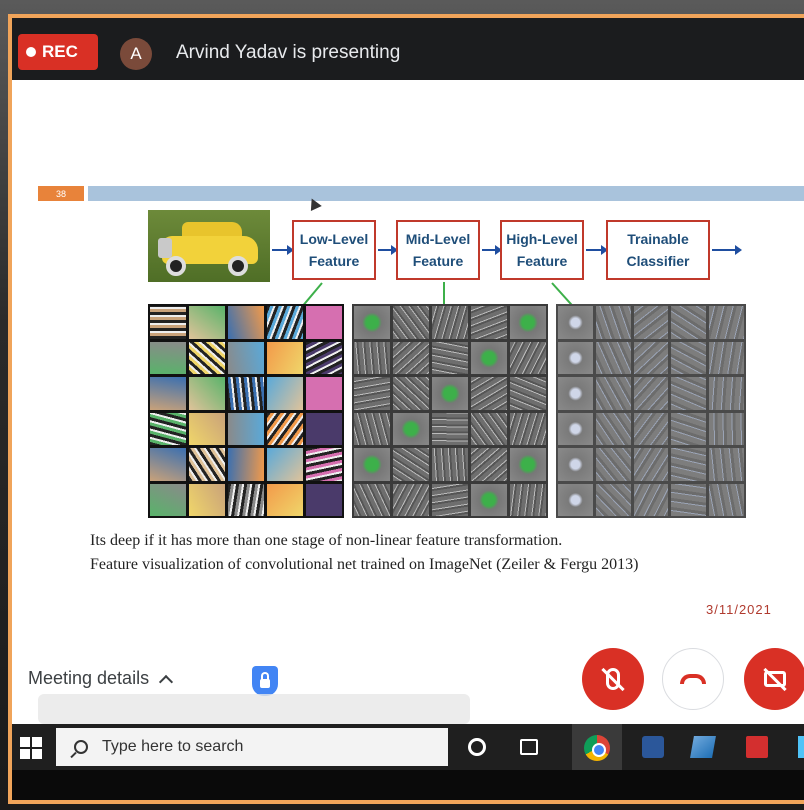 This screenshot has width=804, height=810. What do you see at coordinates (529, 747) in the screenshot?
I see `task-view-icon` at bounding box center [529, 747].